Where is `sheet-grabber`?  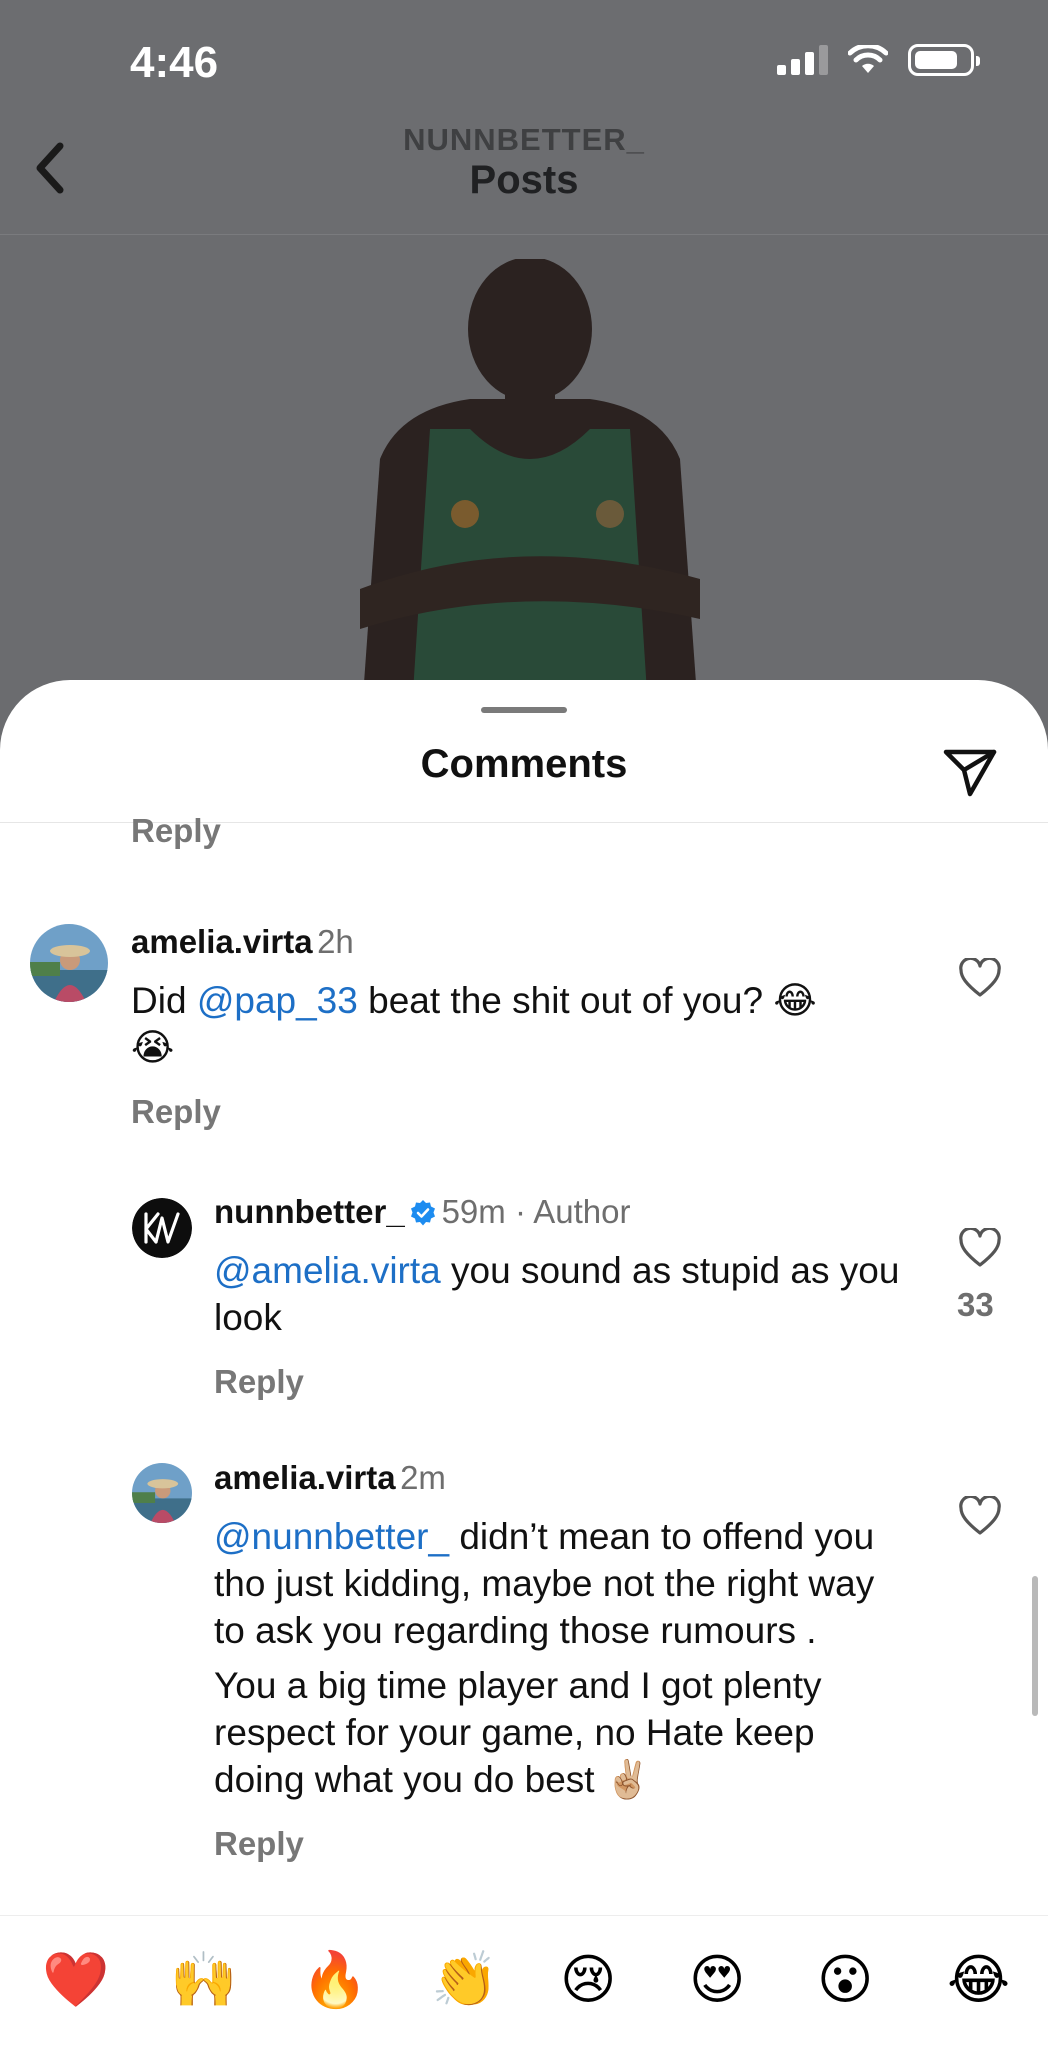 sheet-grabber is located at coordinates (524, 710).